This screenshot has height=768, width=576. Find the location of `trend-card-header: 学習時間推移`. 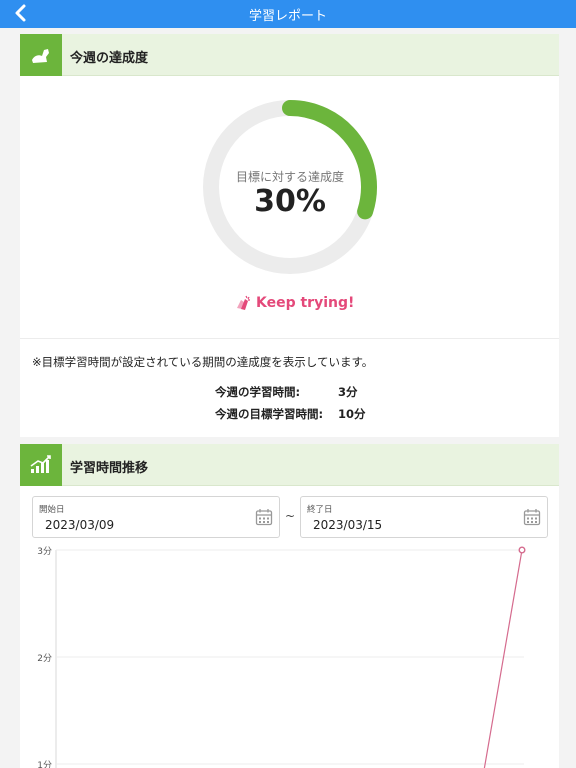

trend-card-header: 学習時間推移 is located at coordinates (289, 465).